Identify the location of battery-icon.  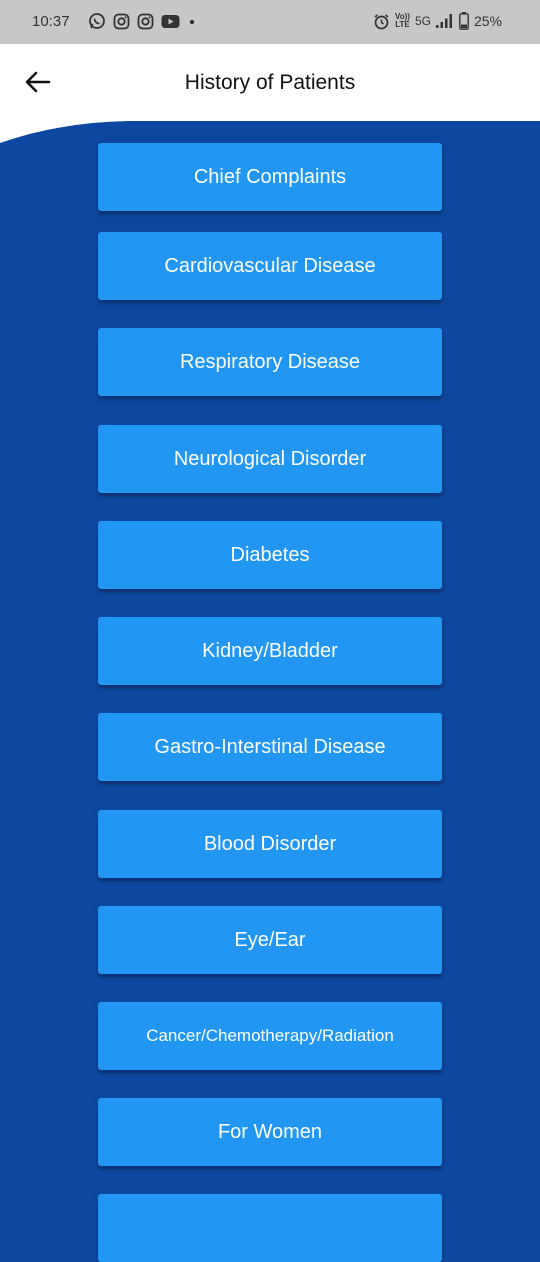
(464, 21).